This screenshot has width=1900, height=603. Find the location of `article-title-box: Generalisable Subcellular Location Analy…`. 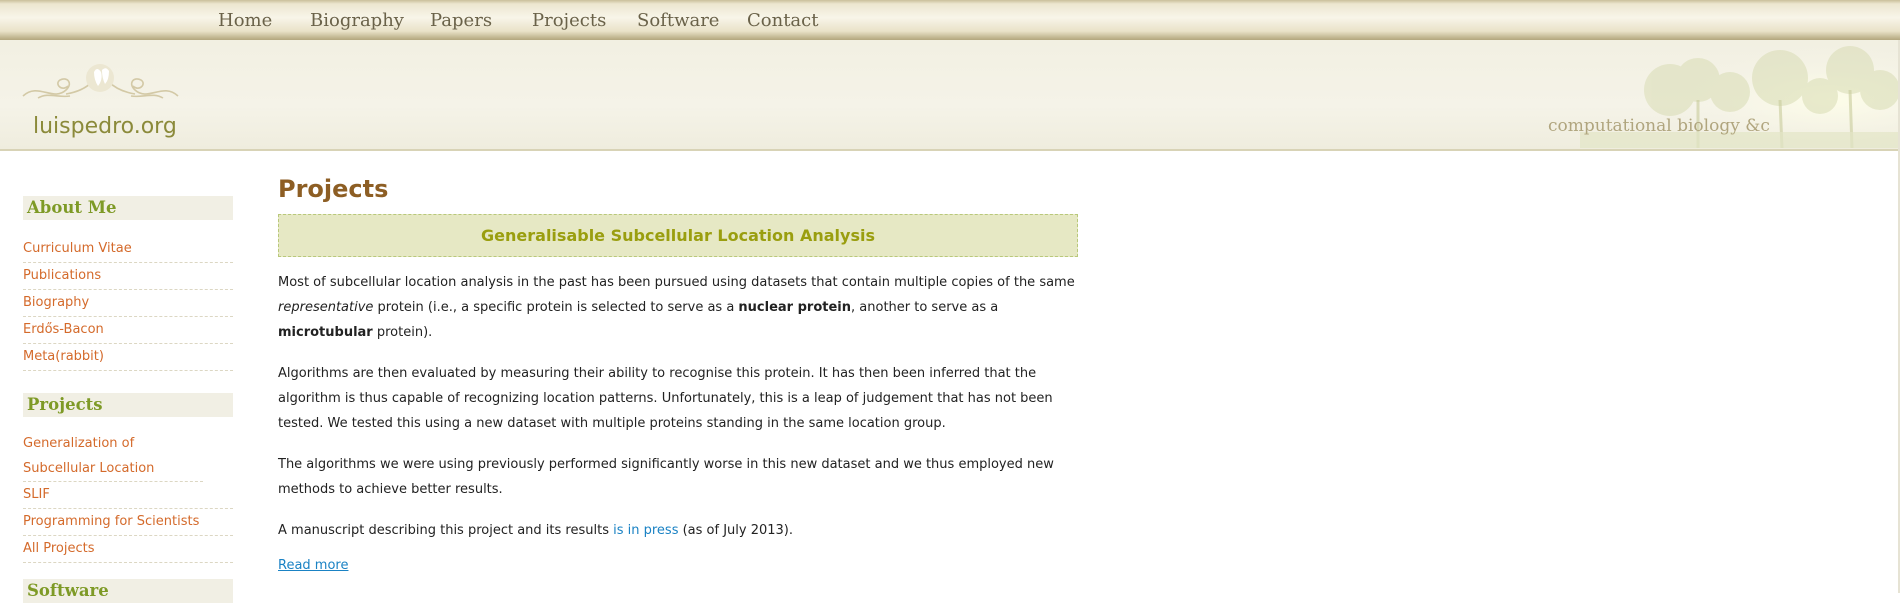

article-title-box: Generalisable Subcellular Location Analy… is located at coordinates (678, 235).